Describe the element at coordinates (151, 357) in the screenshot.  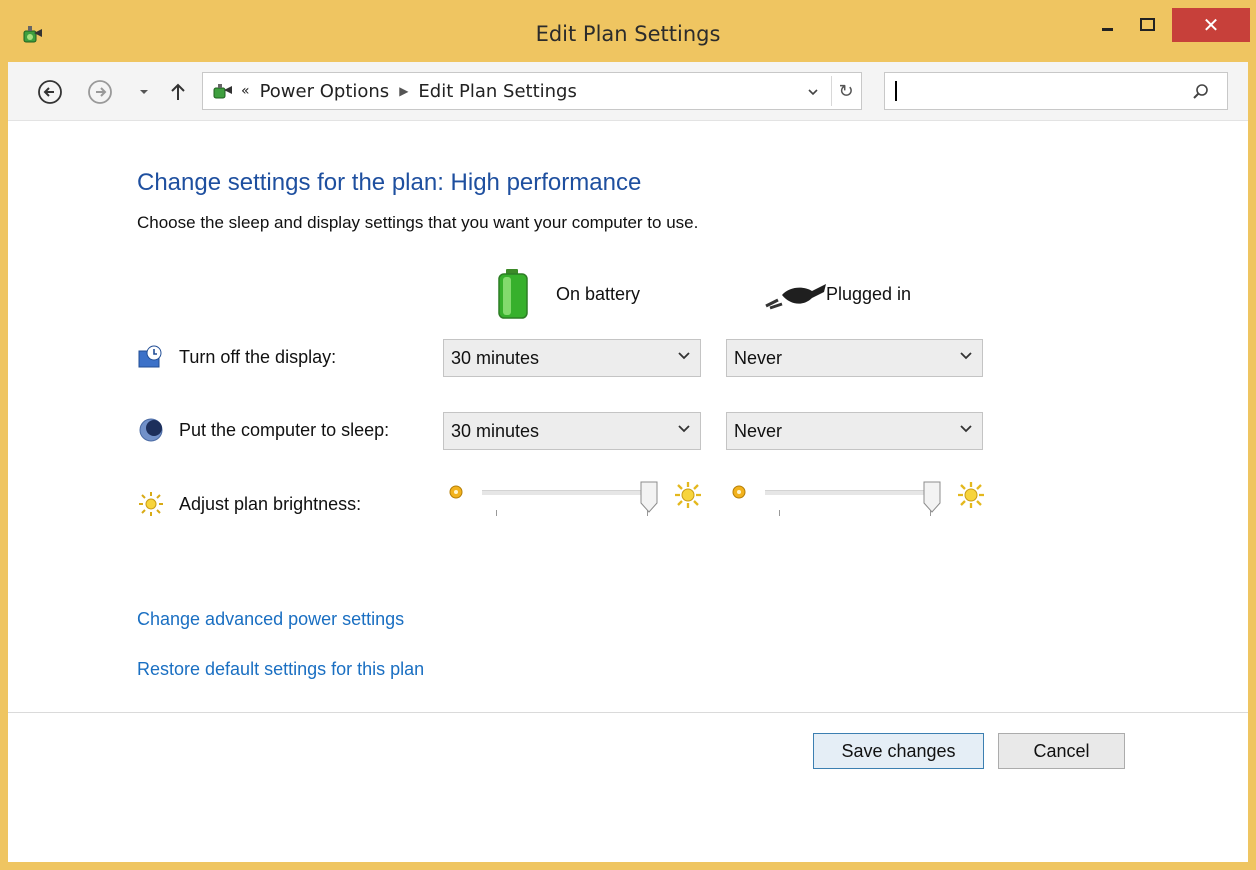
I see `display-clock-icon` at that location.